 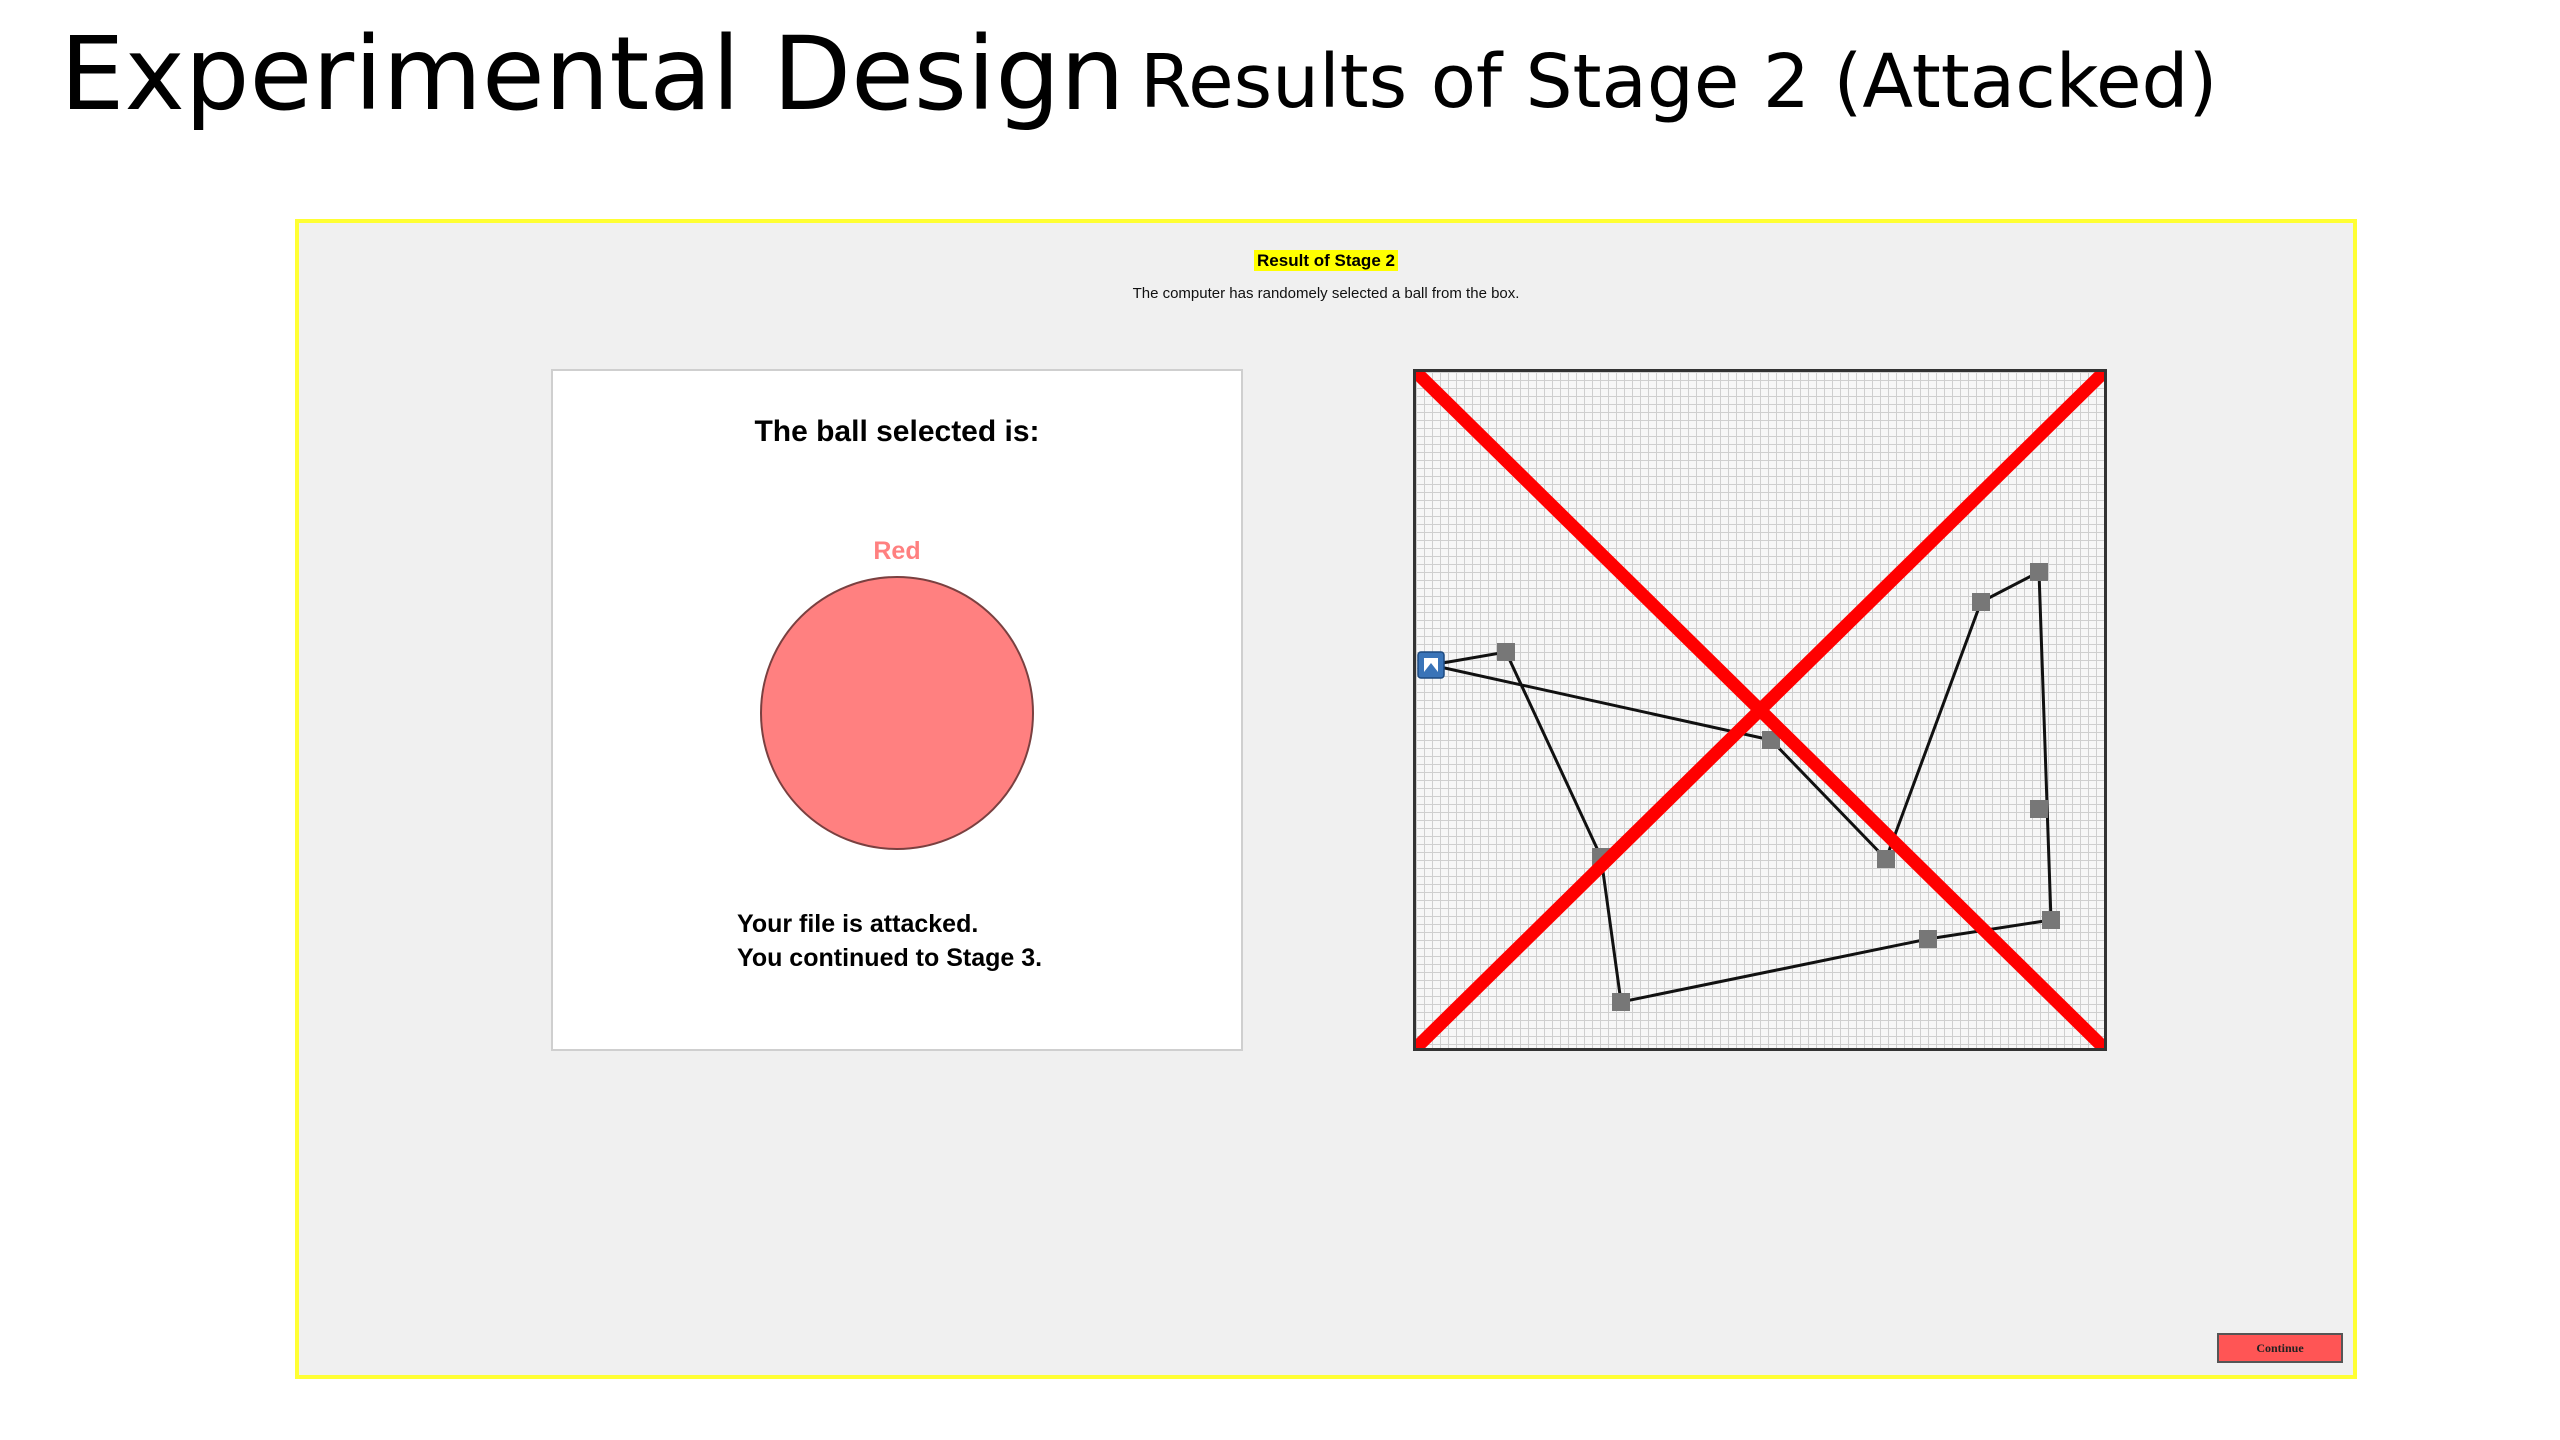 What do you see at coordinates (897, 713) in the screenshot?
I see `selected-ball` at bounding box center [897, 713].